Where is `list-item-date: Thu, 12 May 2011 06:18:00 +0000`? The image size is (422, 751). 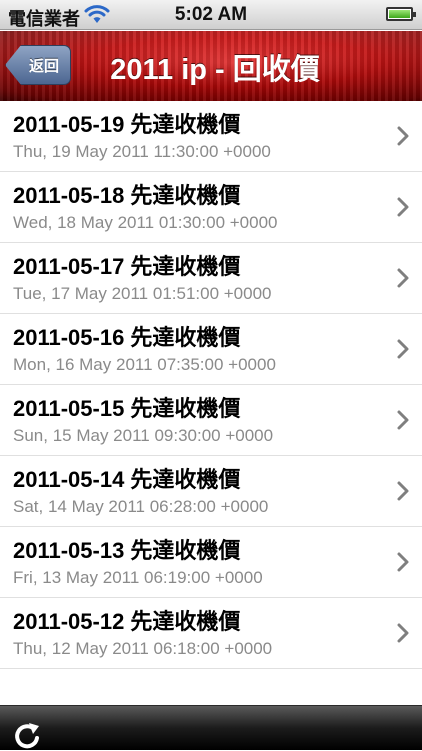
list-item-date: Thu, 12 May 2011 06:18:00 +0000 is located at coordinates (143, 648).